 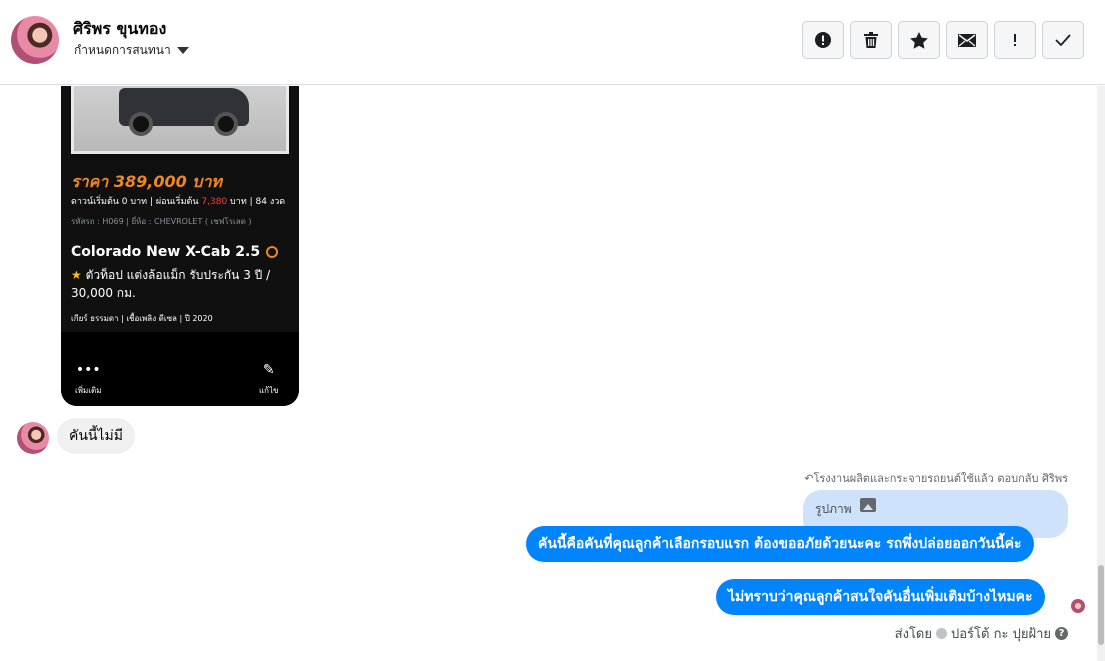 I want to click on contact-name: ศิริพร ขุนทอง, so click(x=119, y=29).